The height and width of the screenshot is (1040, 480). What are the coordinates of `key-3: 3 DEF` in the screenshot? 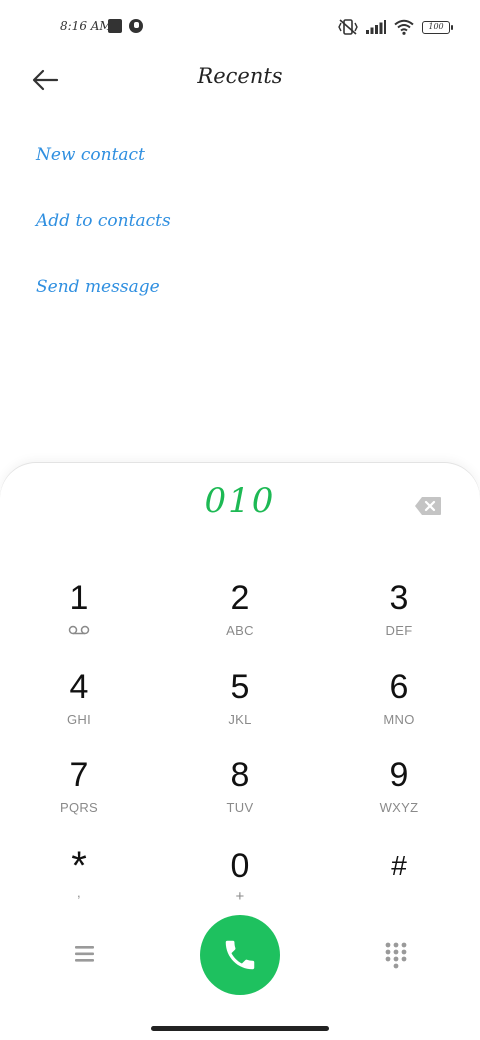 It's located at (399, 612).